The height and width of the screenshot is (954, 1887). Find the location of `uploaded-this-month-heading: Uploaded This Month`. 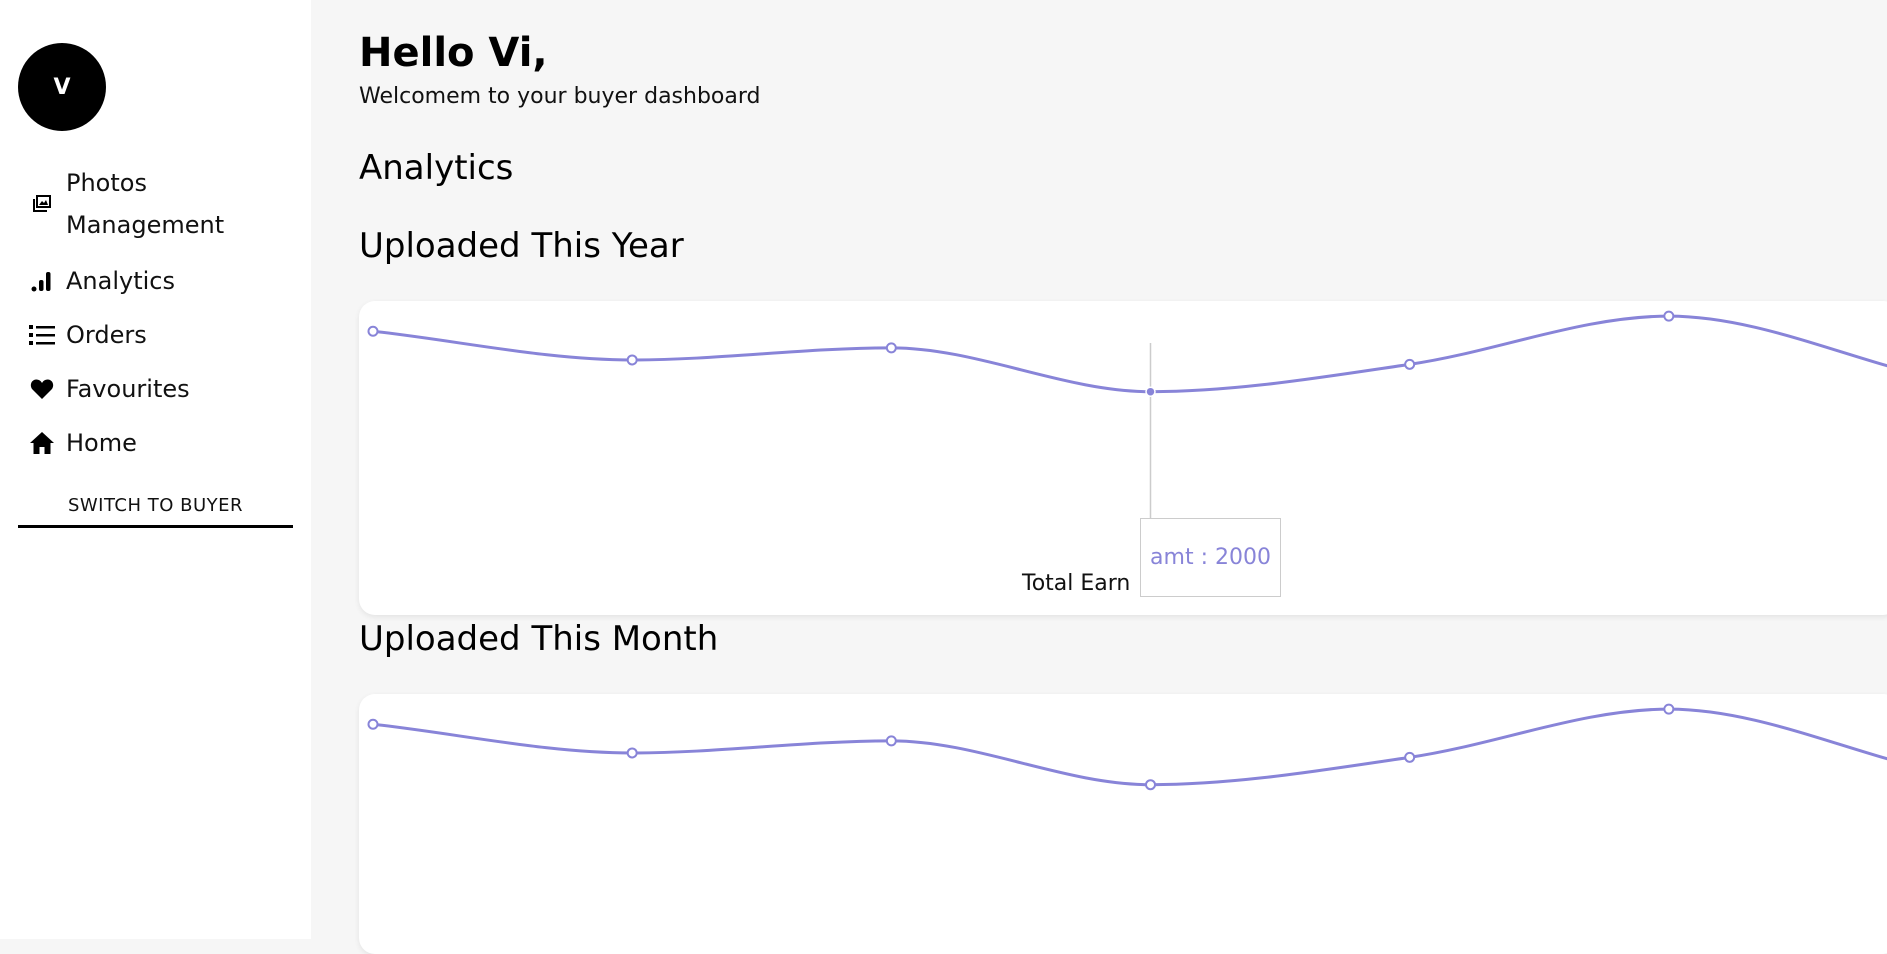

uploaded-this-month-heading: Uploaded This Month is located at coordinates (539, 639).